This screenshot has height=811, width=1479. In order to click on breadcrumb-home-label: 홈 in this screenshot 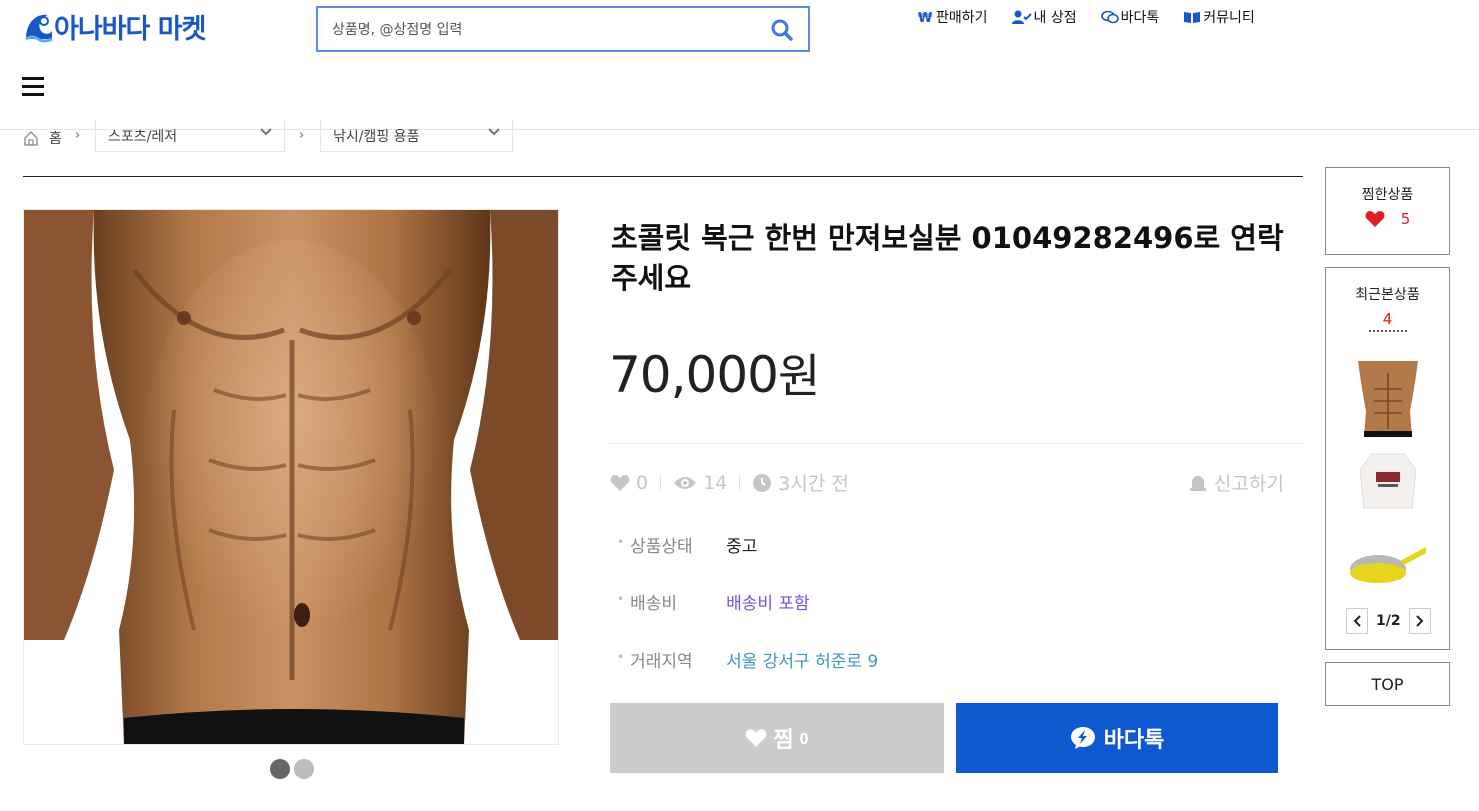, I will do `click(55, 139)`.